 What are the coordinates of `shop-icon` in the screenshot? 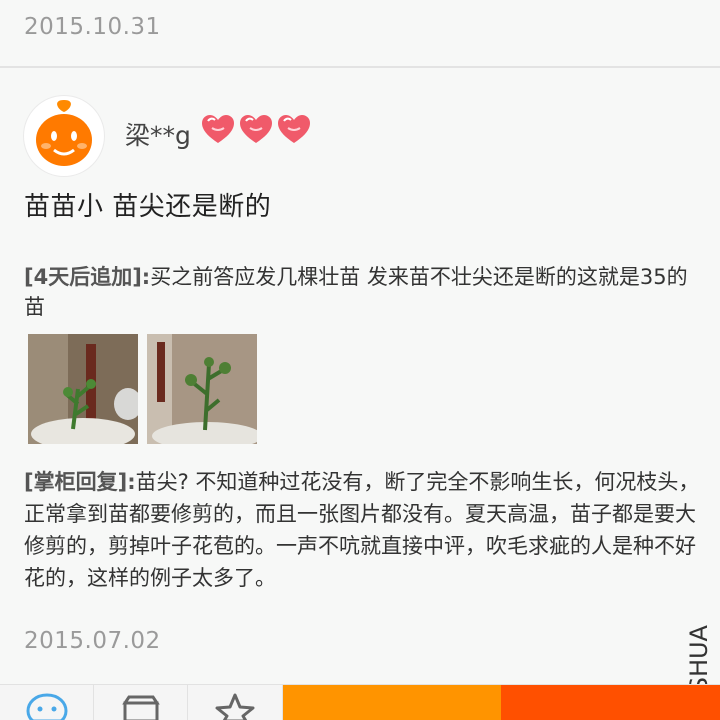 It's located at (140, 707).